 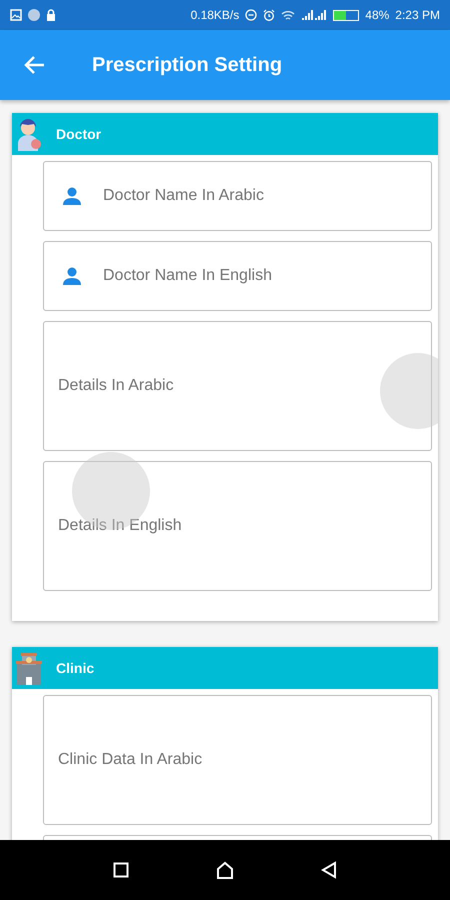 I want to click on back-icon, so click(x=328, y=870).